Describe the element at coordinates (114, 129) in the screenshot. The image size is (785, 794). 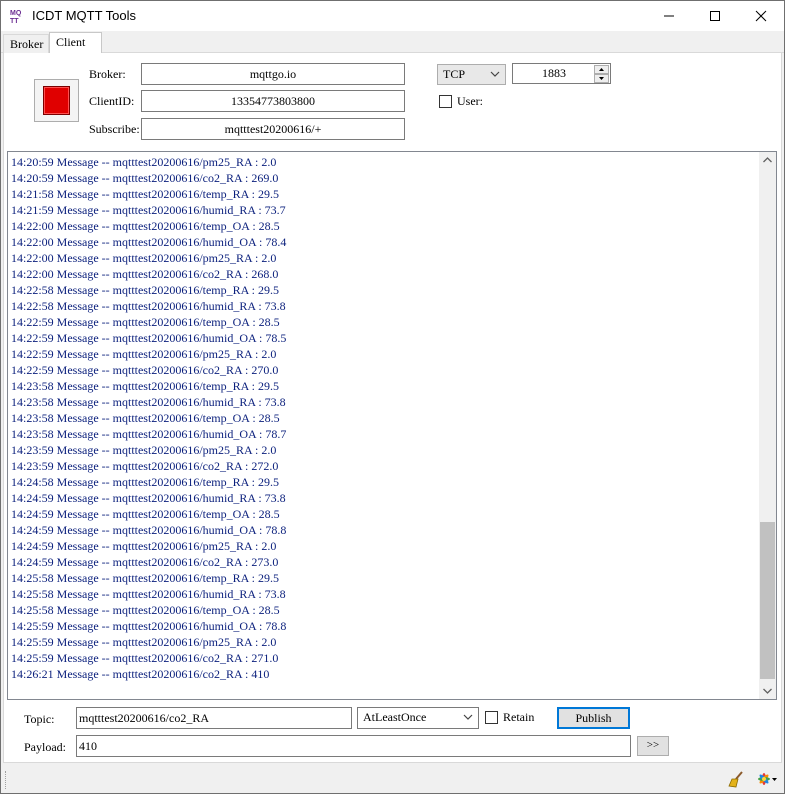
I see `subscribe-label: Subscribe:` at that location.